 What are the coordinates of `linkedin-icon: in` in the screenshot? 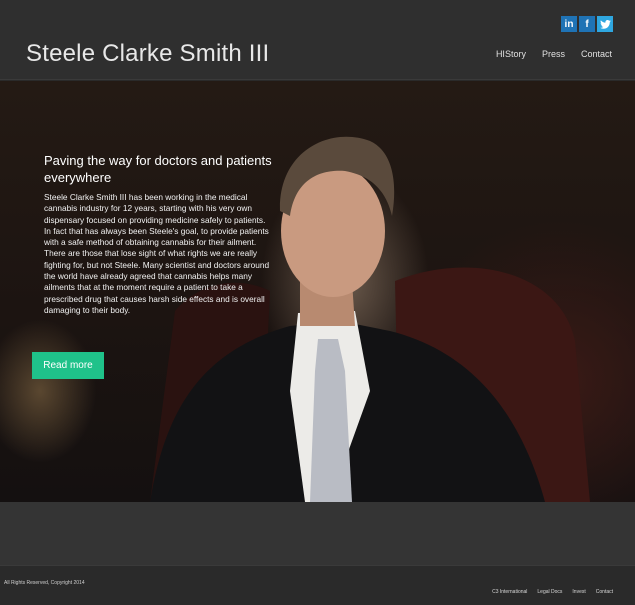 It's located at (569, 24).